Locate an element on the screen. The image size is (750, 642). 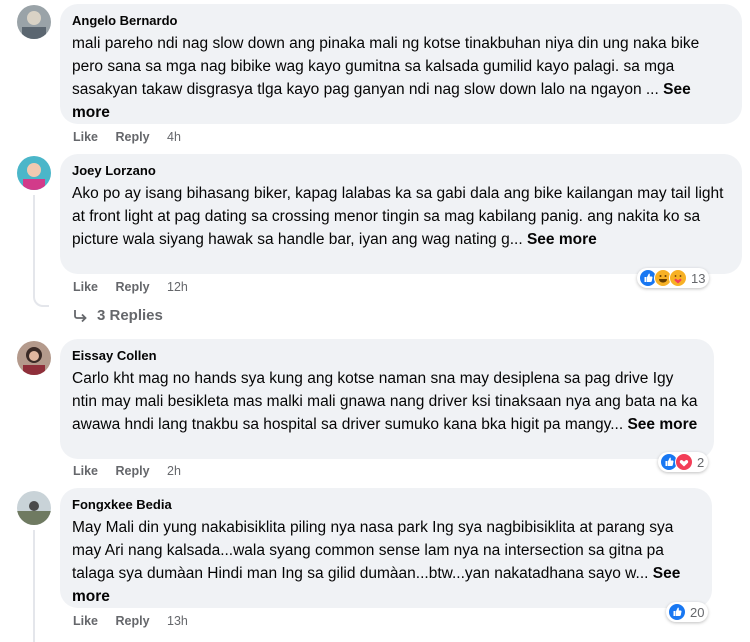
reaction-count: 20 is located at coordinates (697, 612).